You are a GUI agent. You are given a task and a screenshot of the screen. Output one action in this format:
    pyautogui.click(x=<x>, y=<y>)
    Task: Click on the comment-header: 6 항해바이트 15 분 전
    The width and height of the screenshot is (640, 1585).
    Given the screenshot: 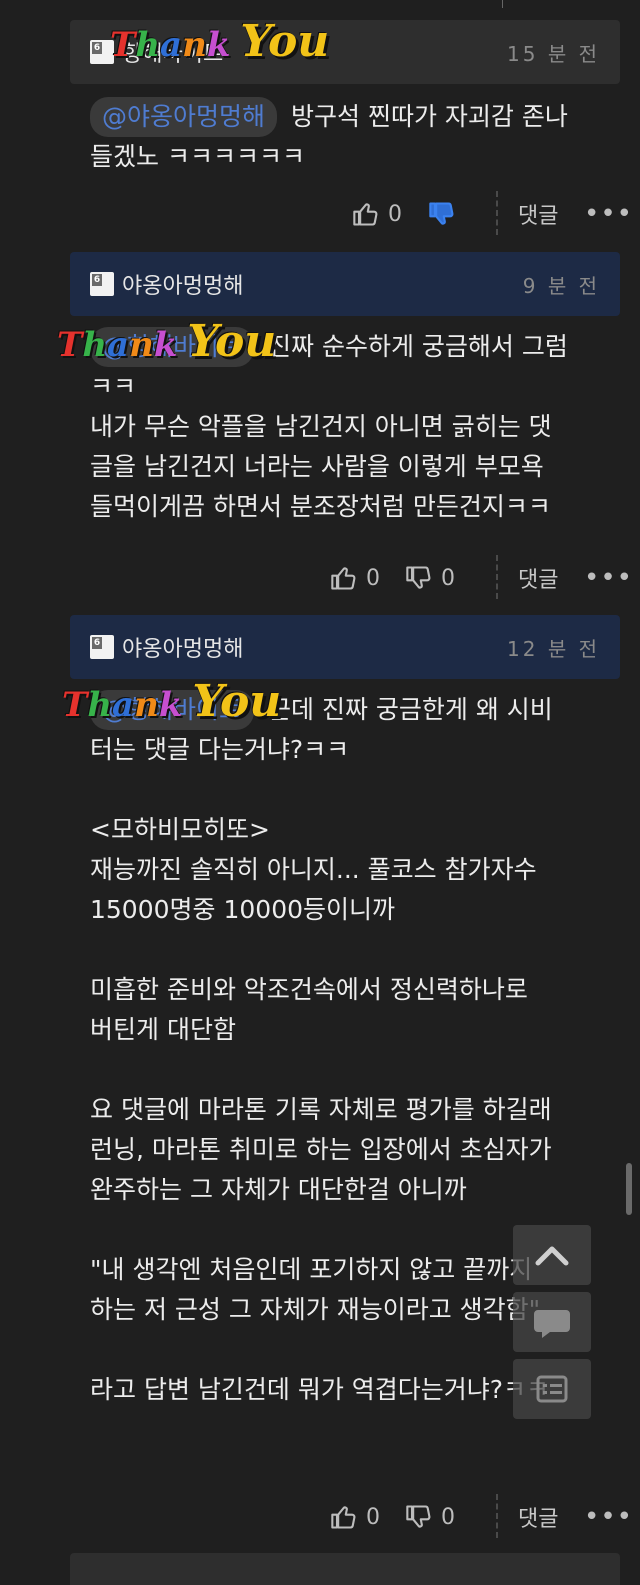 What is the action you would take?
    pyautogui.click(x=345, y=52)
    